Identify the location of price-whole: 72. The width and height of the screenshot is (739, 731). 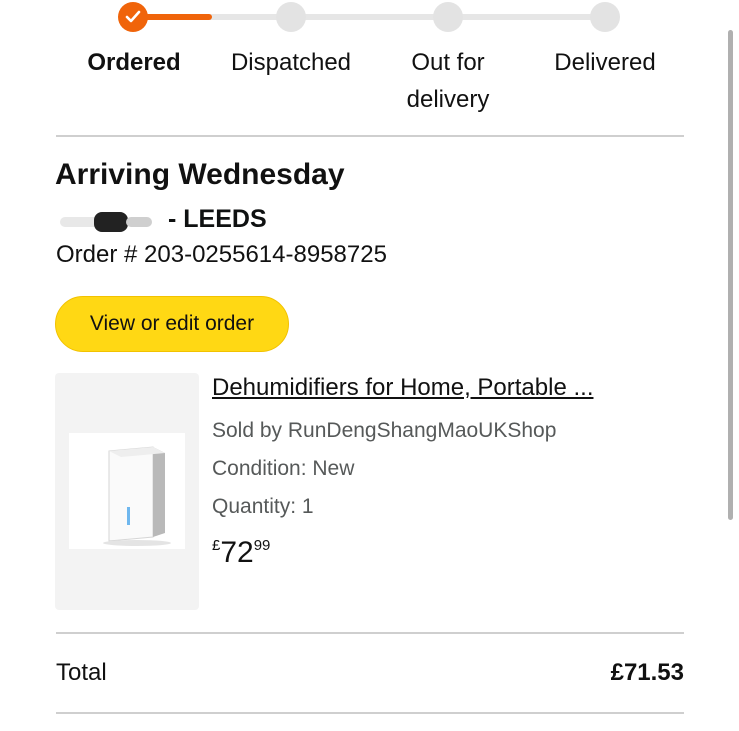
(237, 552).